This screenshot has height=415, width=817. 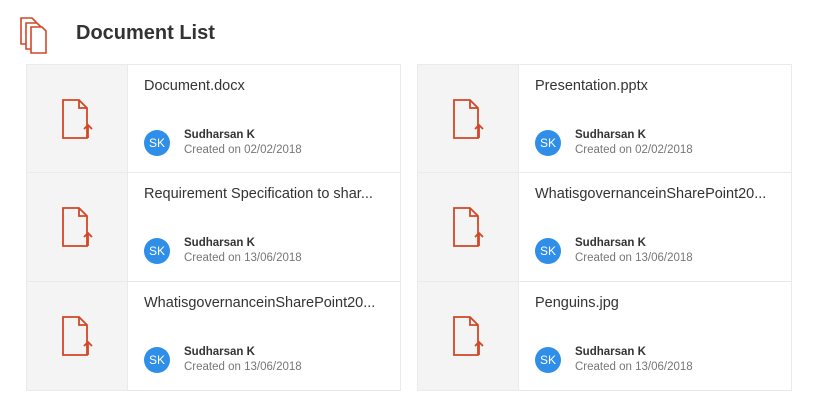 What do you see at coordinates (33, 35) in the screenshot?
I see `documents-stack-icon` at bounding box center [33, 35].